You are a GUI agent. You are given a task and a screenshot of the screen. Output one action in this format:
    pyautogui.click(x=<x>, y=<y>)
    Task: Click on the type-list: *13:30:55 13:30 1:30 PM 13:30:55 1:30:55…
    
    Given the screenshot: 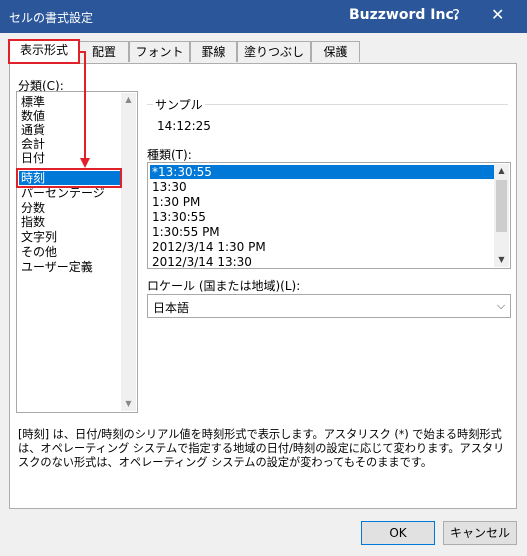 What is the action you would take?
    pyautogui.click(x=329, y=215)
    